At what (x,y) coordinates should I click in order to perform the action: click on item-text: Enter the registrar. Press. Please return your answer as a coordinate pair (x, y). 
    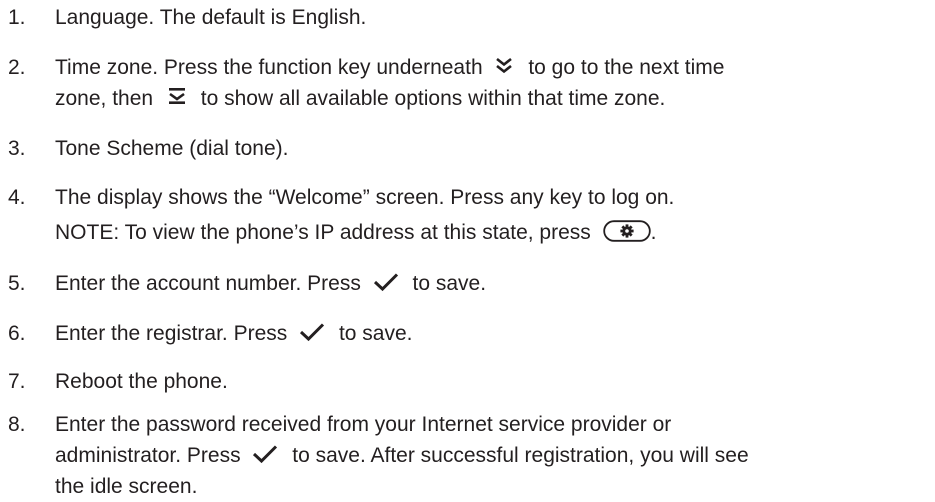
    Looking at the image, I should click on (171, 333).